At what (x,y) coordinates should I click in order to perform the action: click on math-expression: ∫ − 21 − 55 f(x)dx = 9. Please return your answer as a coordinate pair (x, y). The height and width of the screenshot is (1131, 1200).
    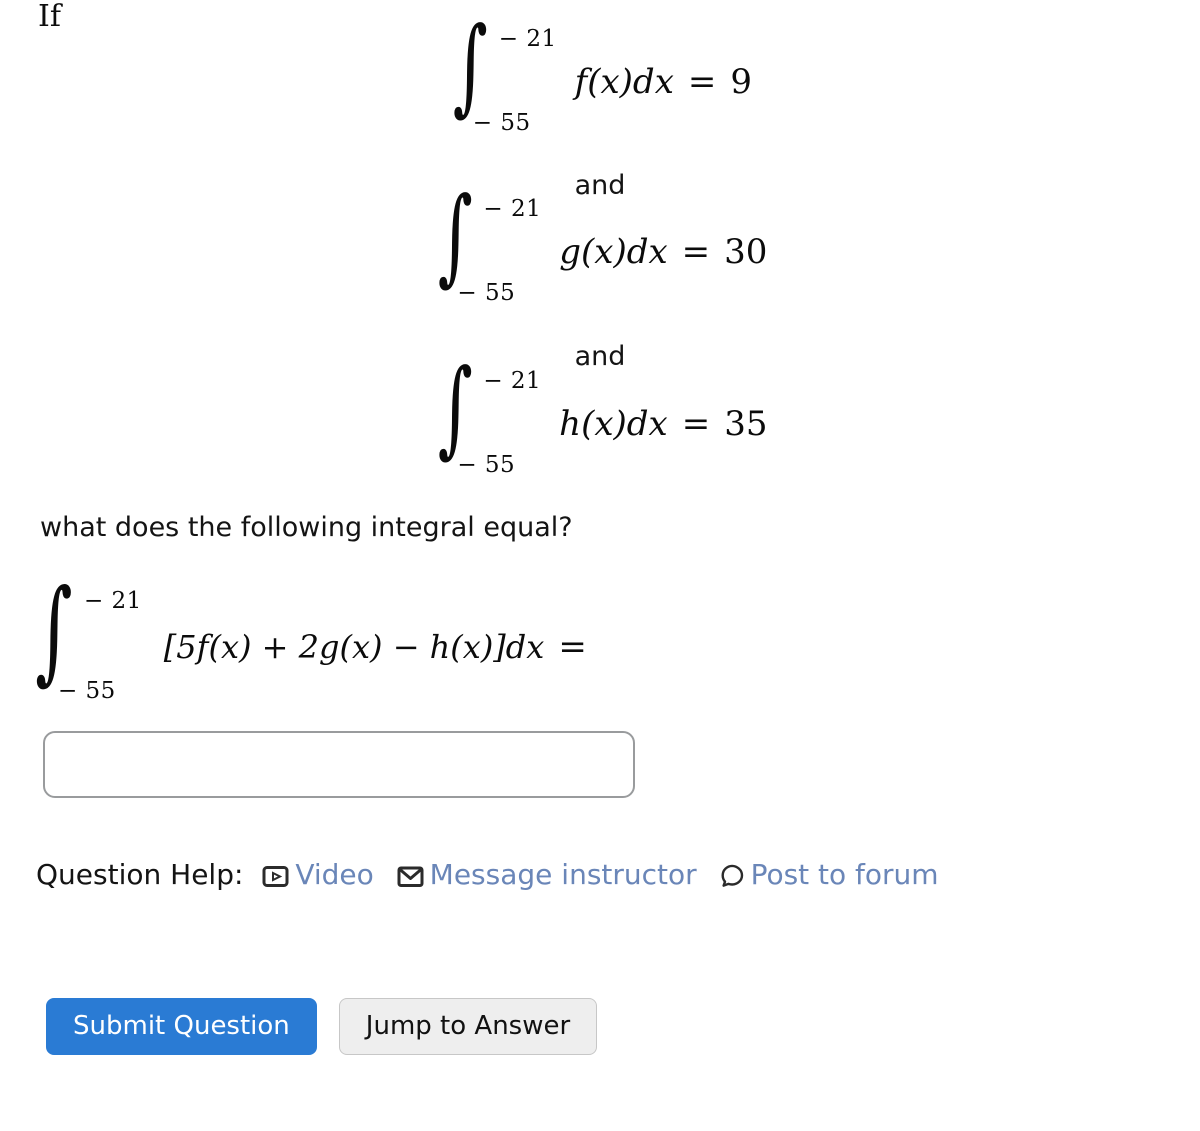
    Looking at the image, I should click on (600, 75).